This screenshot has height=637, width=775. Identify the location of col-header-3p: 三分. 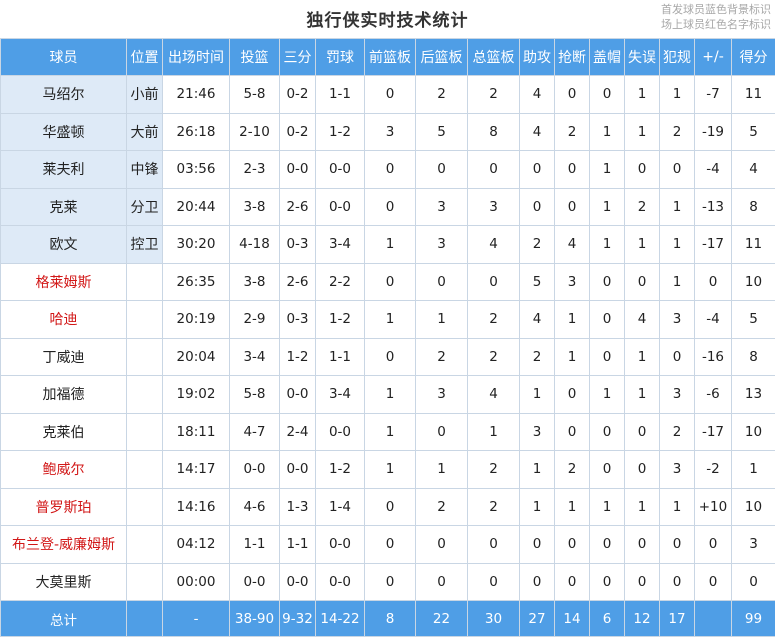
(297, 57).